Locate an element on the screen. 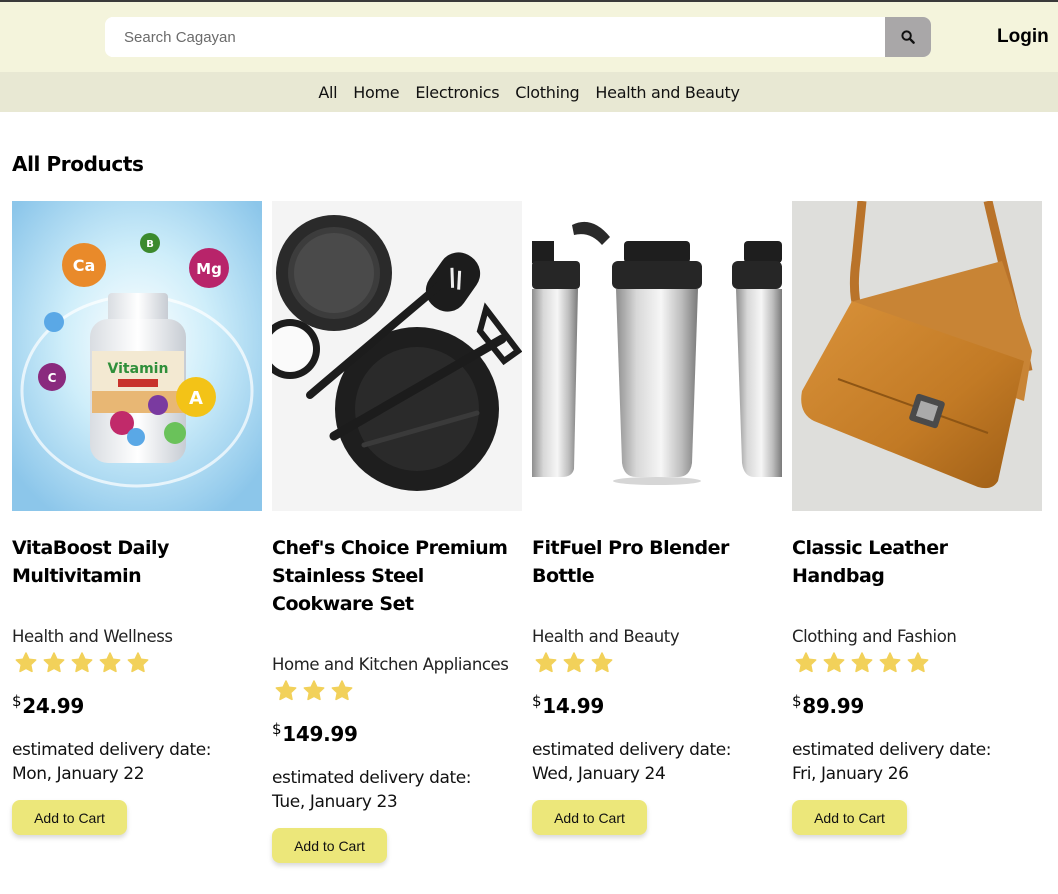  header-bar: Login is located at coordinates (529, 37).